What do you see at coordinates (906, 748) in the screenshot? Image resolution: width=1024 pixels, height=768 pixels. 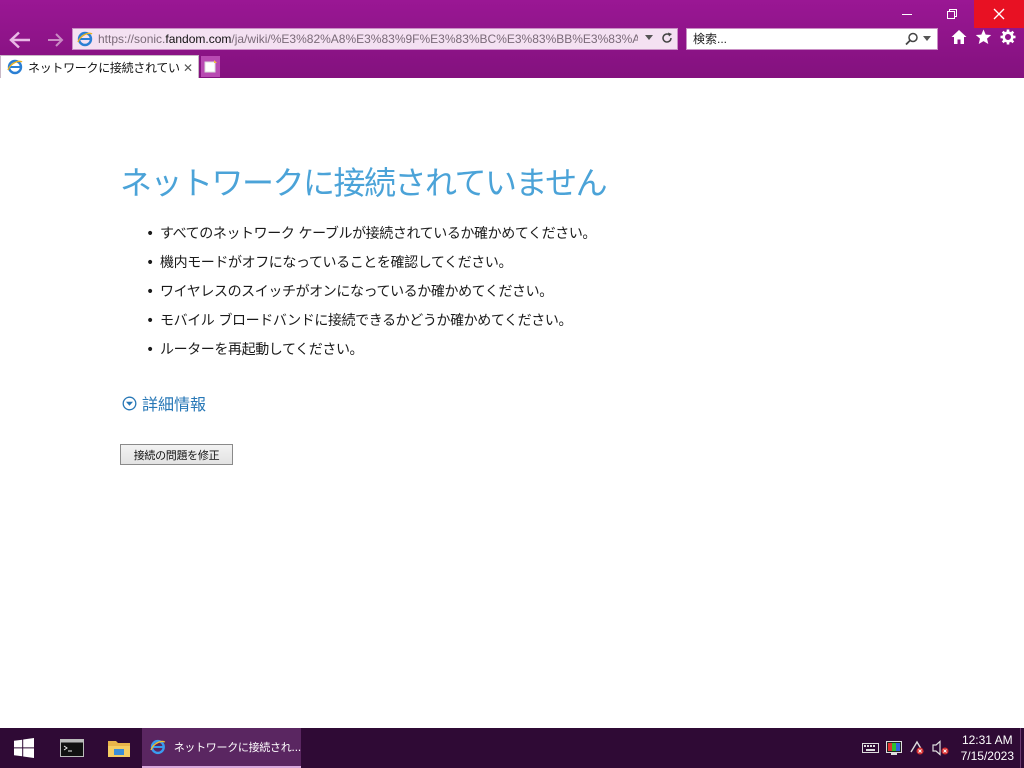 I see `system-tray` at bounding box center [906, 748].